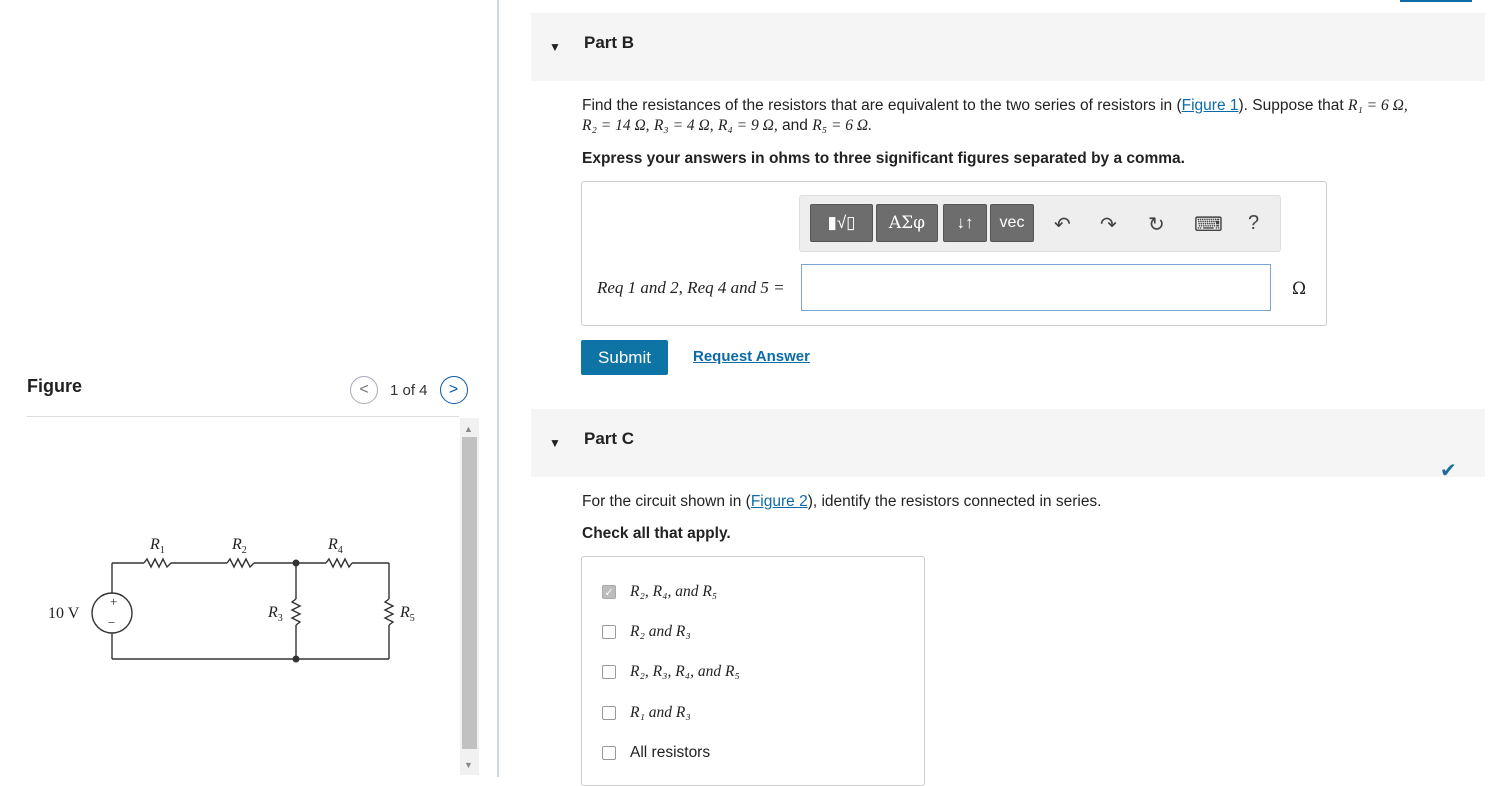 This screenshot has width=1497, height=786. I want to click on r2-label: R2, so click(239, 546).